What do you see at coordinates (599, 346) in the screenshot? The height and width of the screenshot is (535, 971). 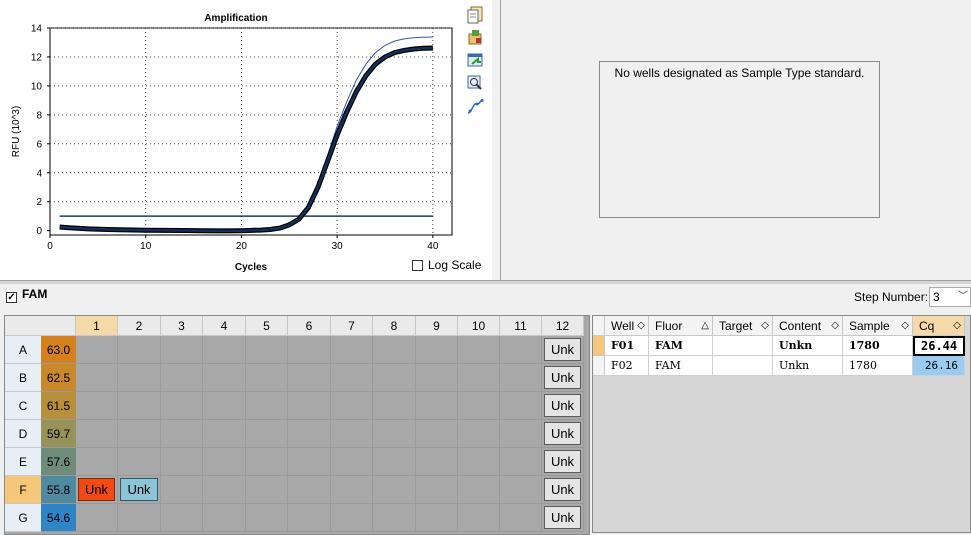 I see `grid-row-selector` at bounding box center [599, 346].